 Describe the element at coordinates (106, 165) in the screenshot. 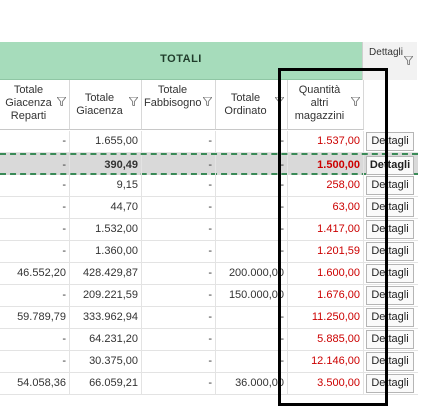

I see `table-cell: 390,49` at that location.